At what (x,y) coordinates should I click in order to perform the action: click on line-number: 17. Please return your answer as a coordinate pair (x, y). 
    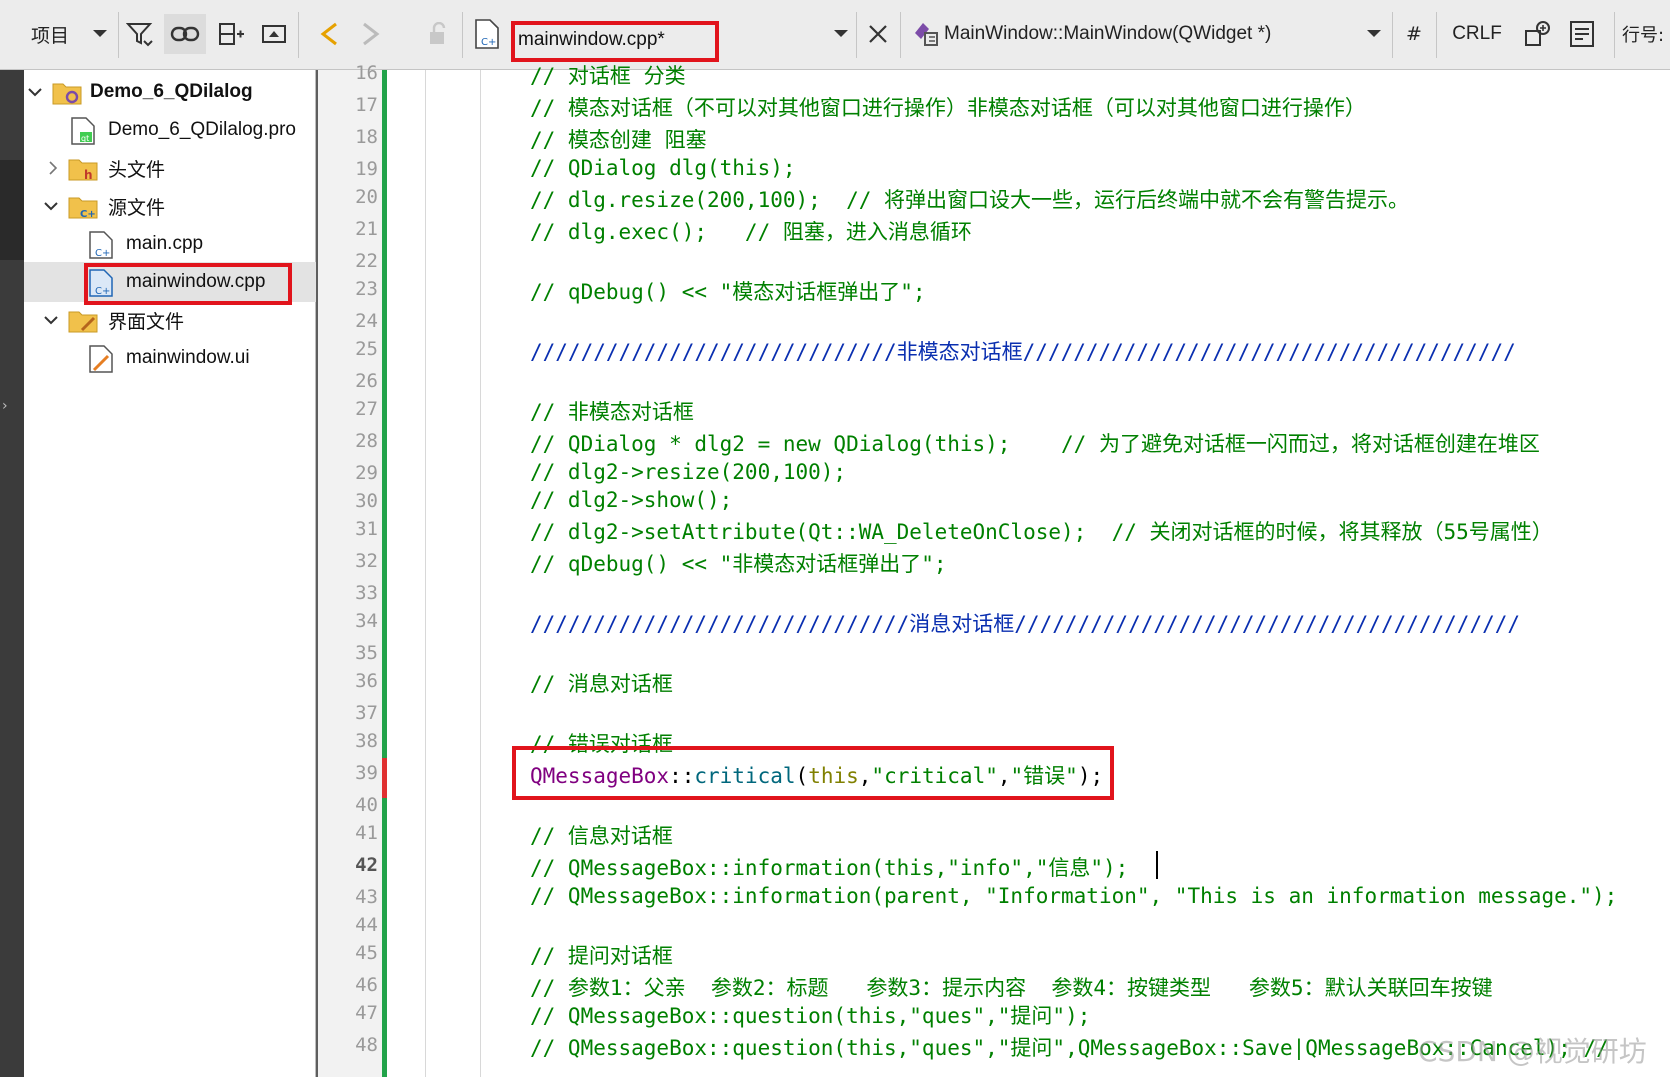
    Looking at the image, I should click on (366, 105).